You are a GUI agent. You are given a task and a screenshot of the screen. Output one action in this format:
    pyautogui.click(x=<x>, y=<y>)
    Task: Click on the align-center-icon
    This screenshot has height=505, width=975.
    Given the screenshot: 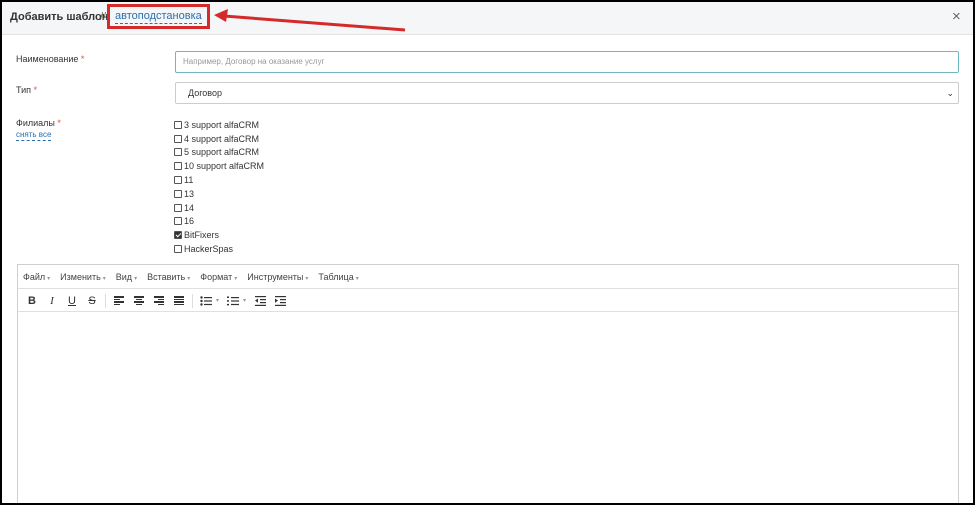 What is the action you would take?
    pyautogui.click(x=139, y=300)
    